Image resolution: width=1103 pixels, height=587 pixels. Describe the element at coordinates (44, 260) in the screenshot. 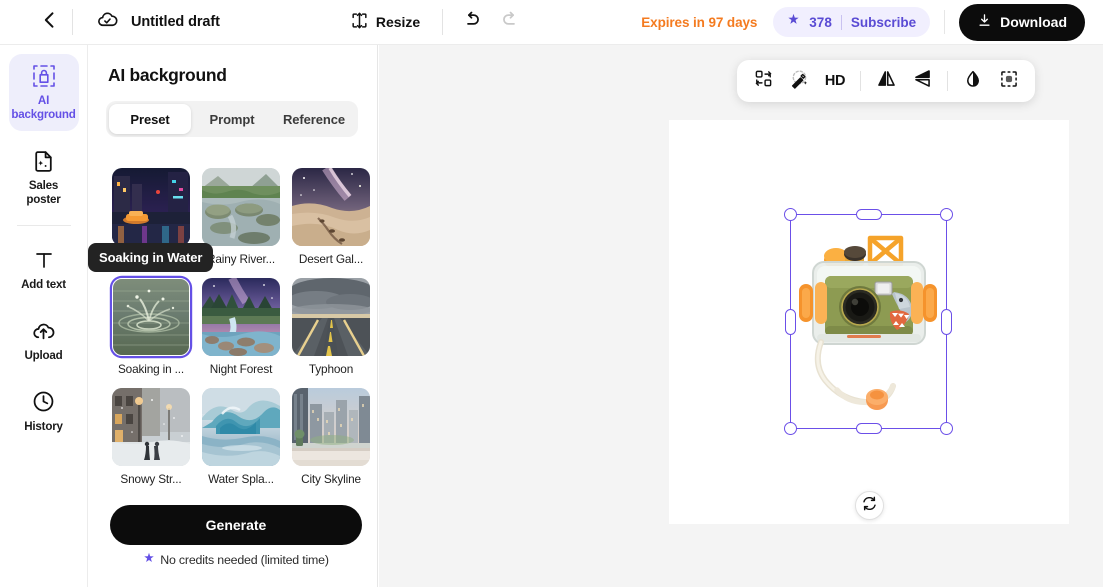

I see `add-text-icon` at that location.